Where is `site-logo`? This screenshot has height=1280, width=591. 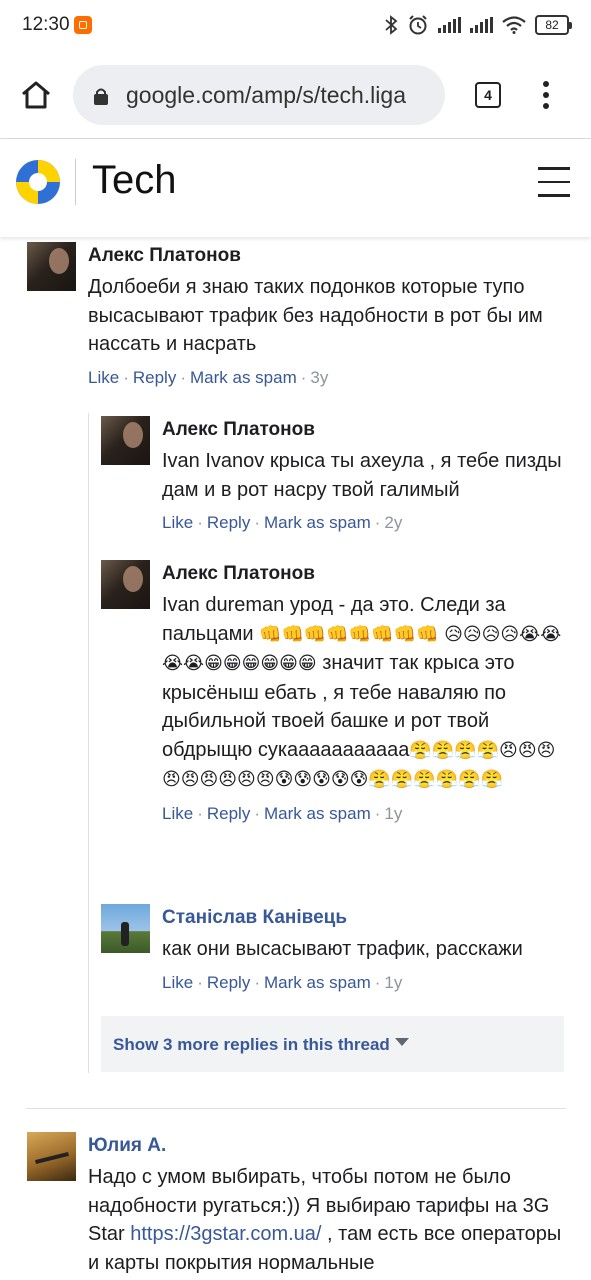 site-logo is located at coordinates (38, 182).